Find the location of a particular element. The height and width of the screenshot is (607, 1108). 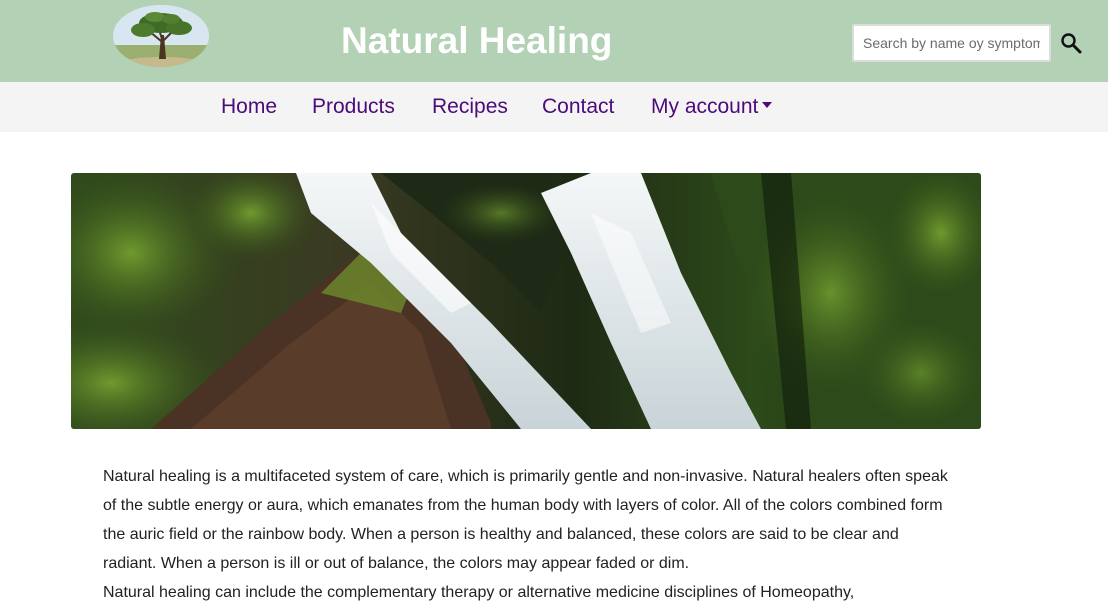

search-icon is located at coordinates (1071, 43).